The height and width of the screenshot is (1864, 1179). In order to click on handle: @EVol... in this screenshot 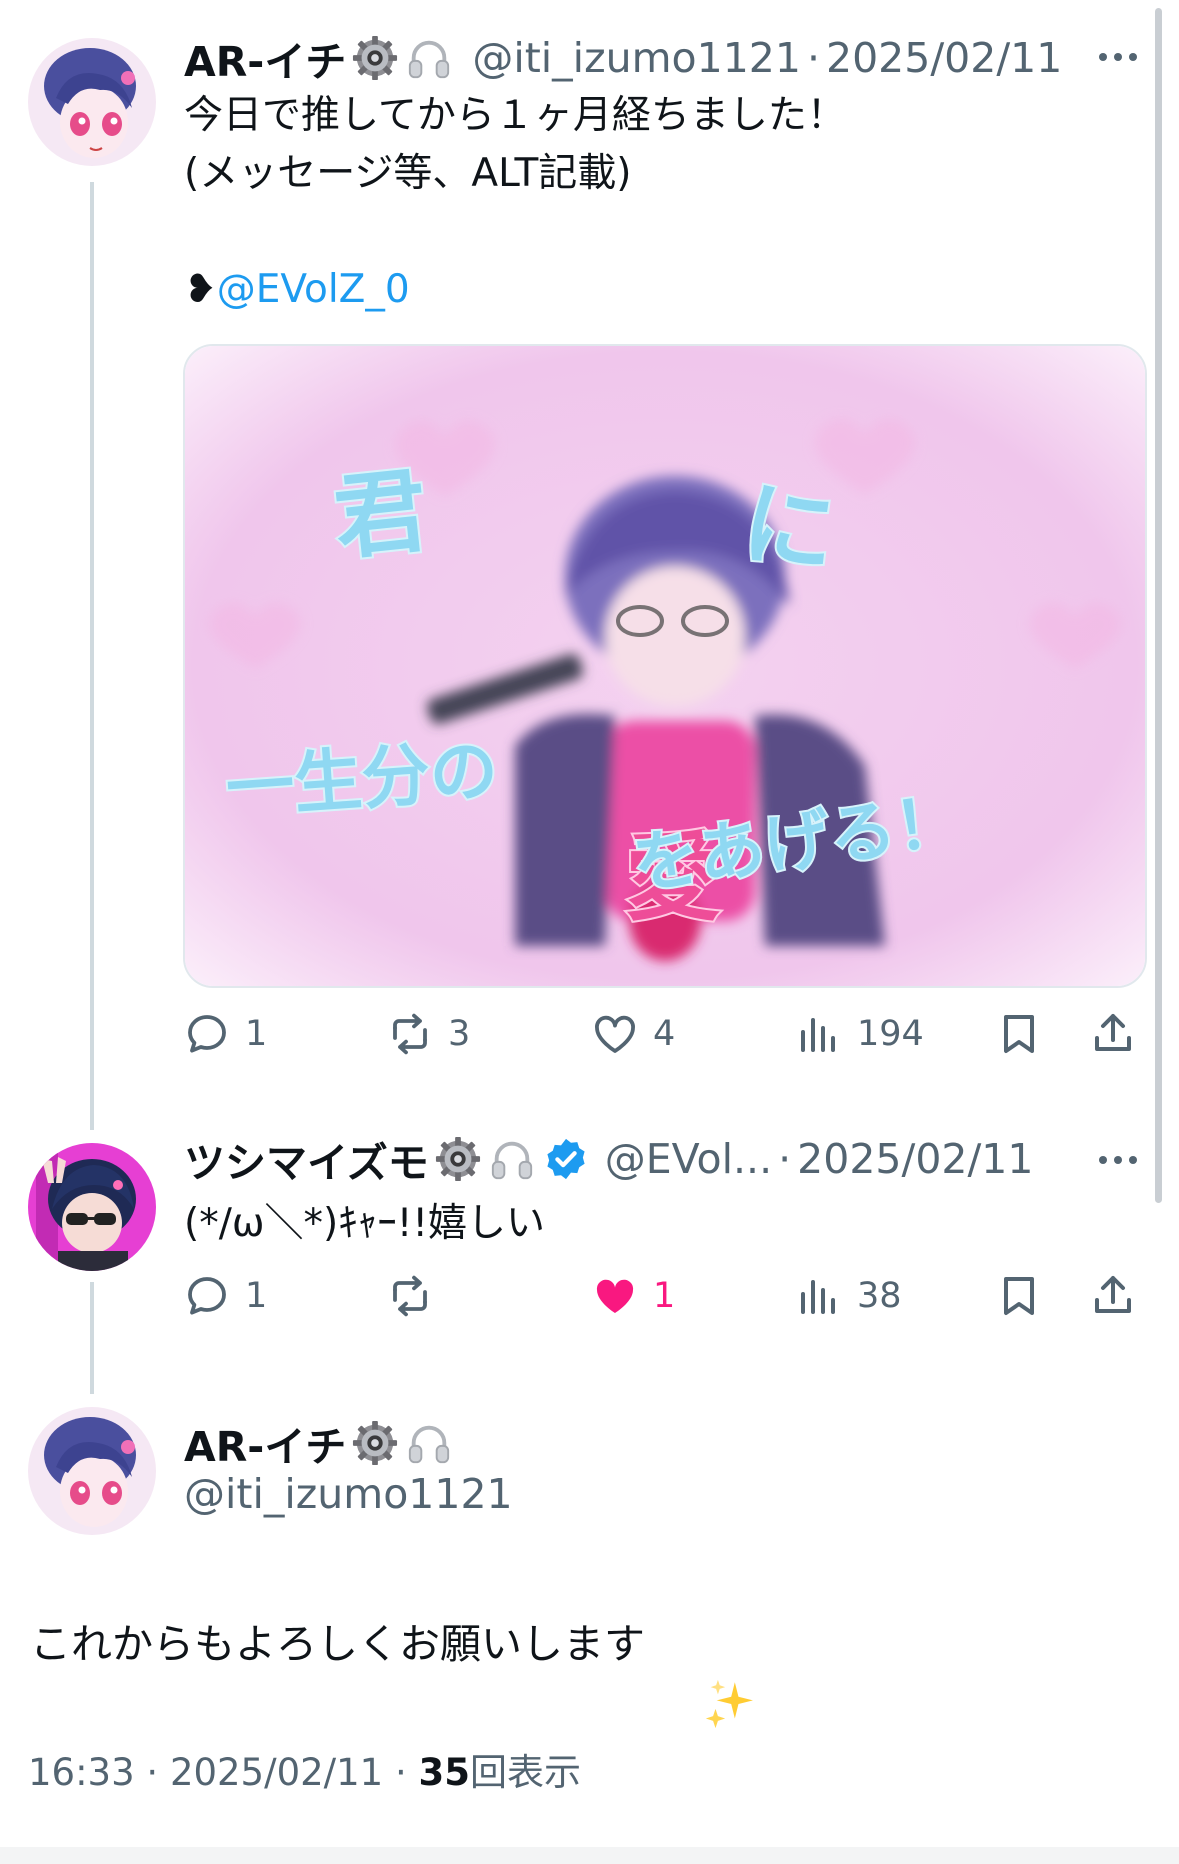, I will do `click(688, 1159)`.